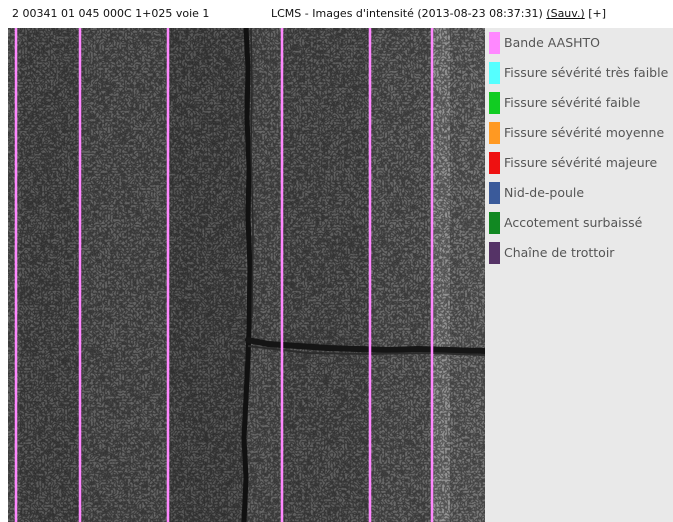  I want to click on legend-item-nid-de-poule: Nid-de-poule, so click(579, 193).